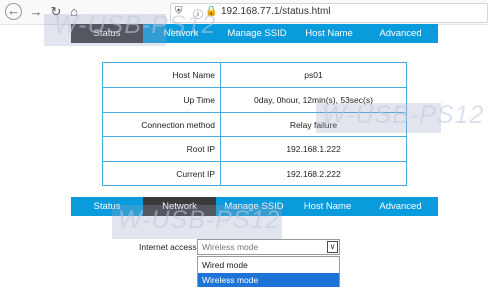 This screenshot has width=488, height=294. What do you see at coordinates (268, 265) in the screenshot?
I see `option-wired-mode: Wired mode` at bounding box center [268, 265].